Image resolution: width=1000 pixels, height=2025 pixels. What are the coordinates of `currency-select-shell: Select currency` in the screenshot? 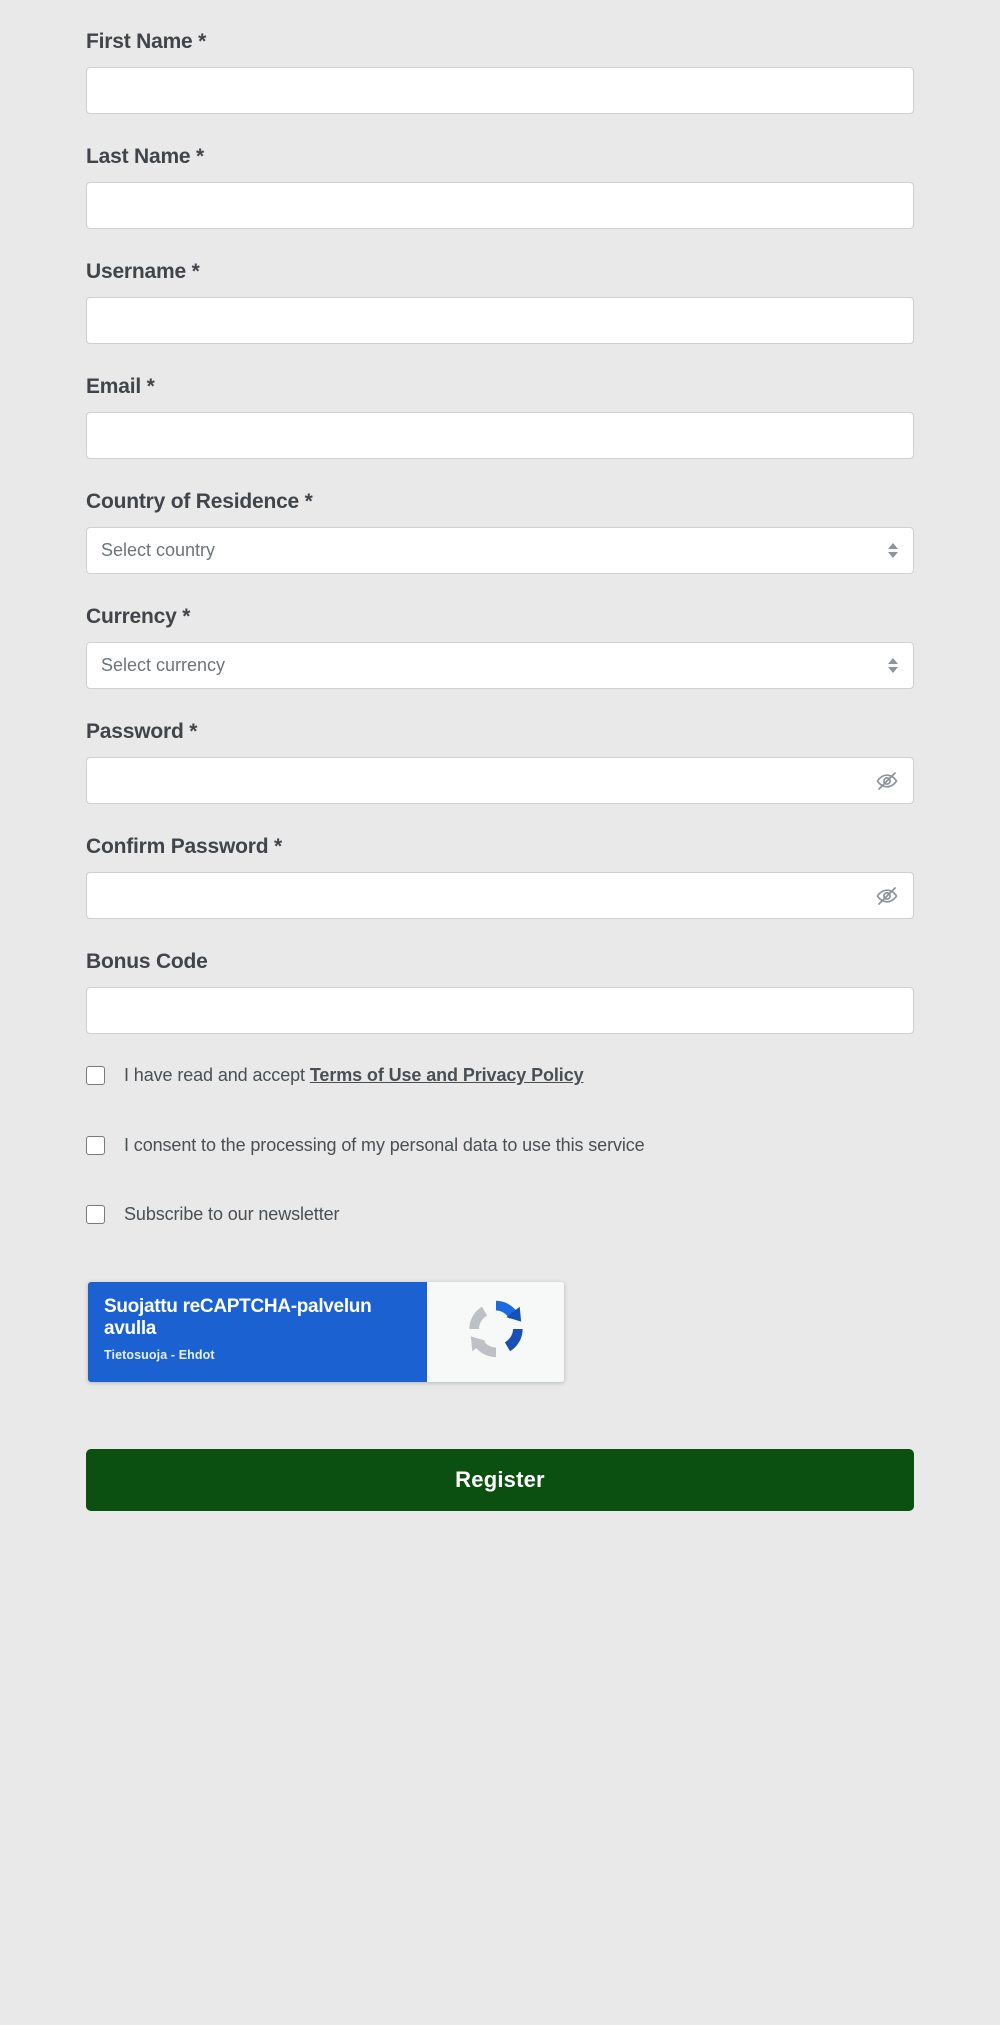 It's located at (500, 665).